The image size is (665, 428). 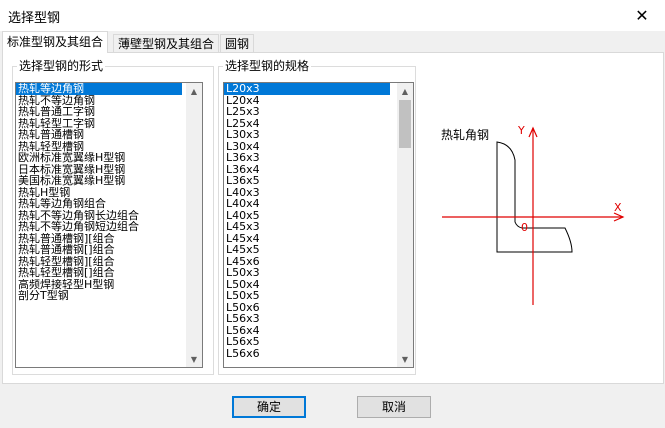 I want to click on angle-section-outline, so click(x=534, y=197).